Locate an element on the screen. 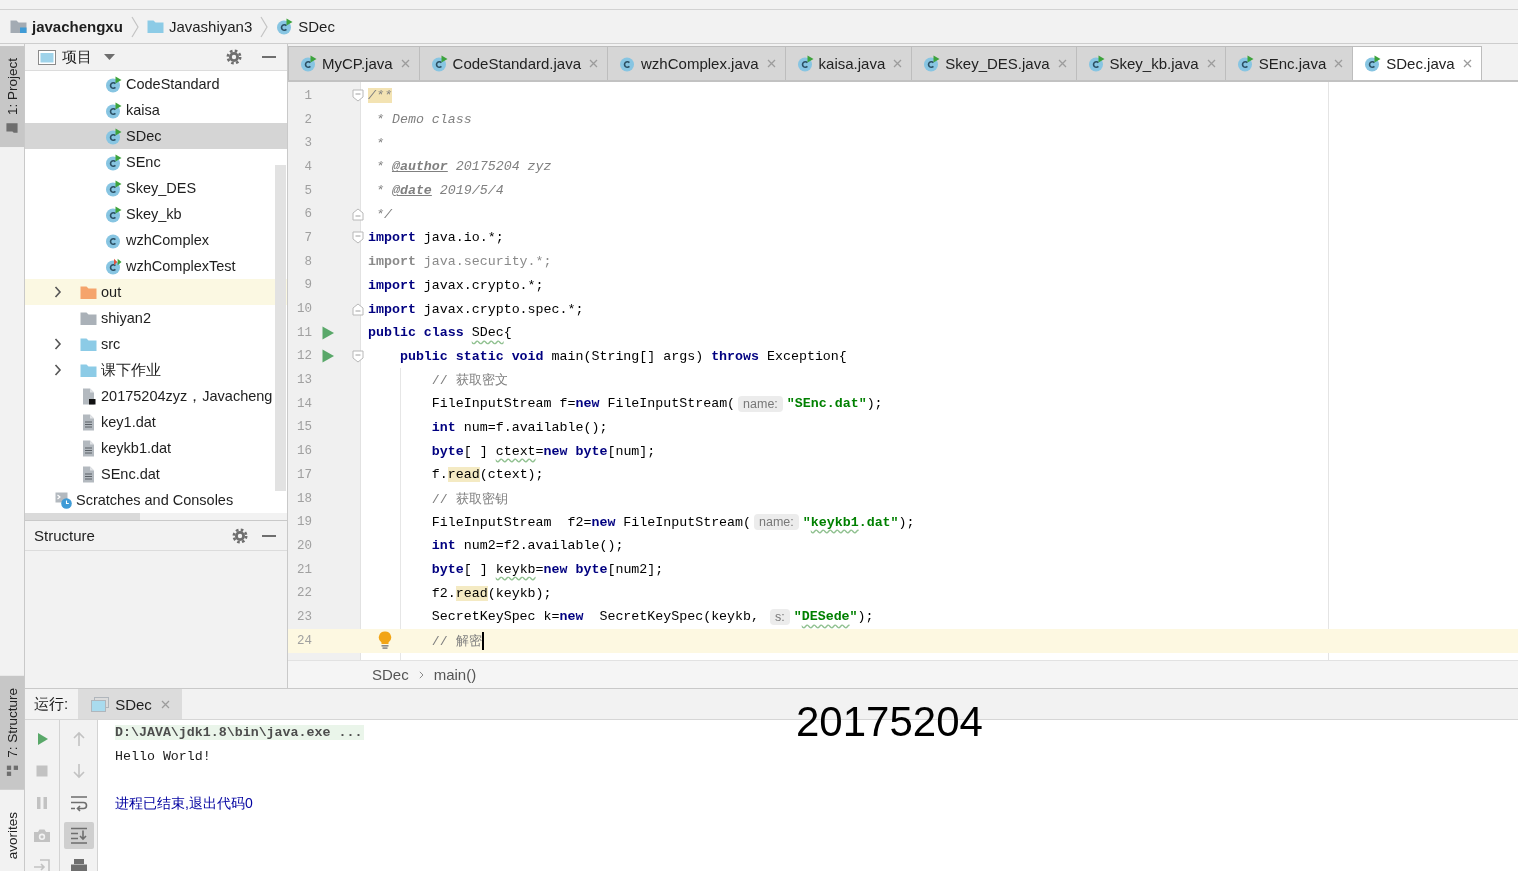 This screenshot has height=871, width=1518. code-text: import javax.crypto.*; is located at coordinates (456, 285).